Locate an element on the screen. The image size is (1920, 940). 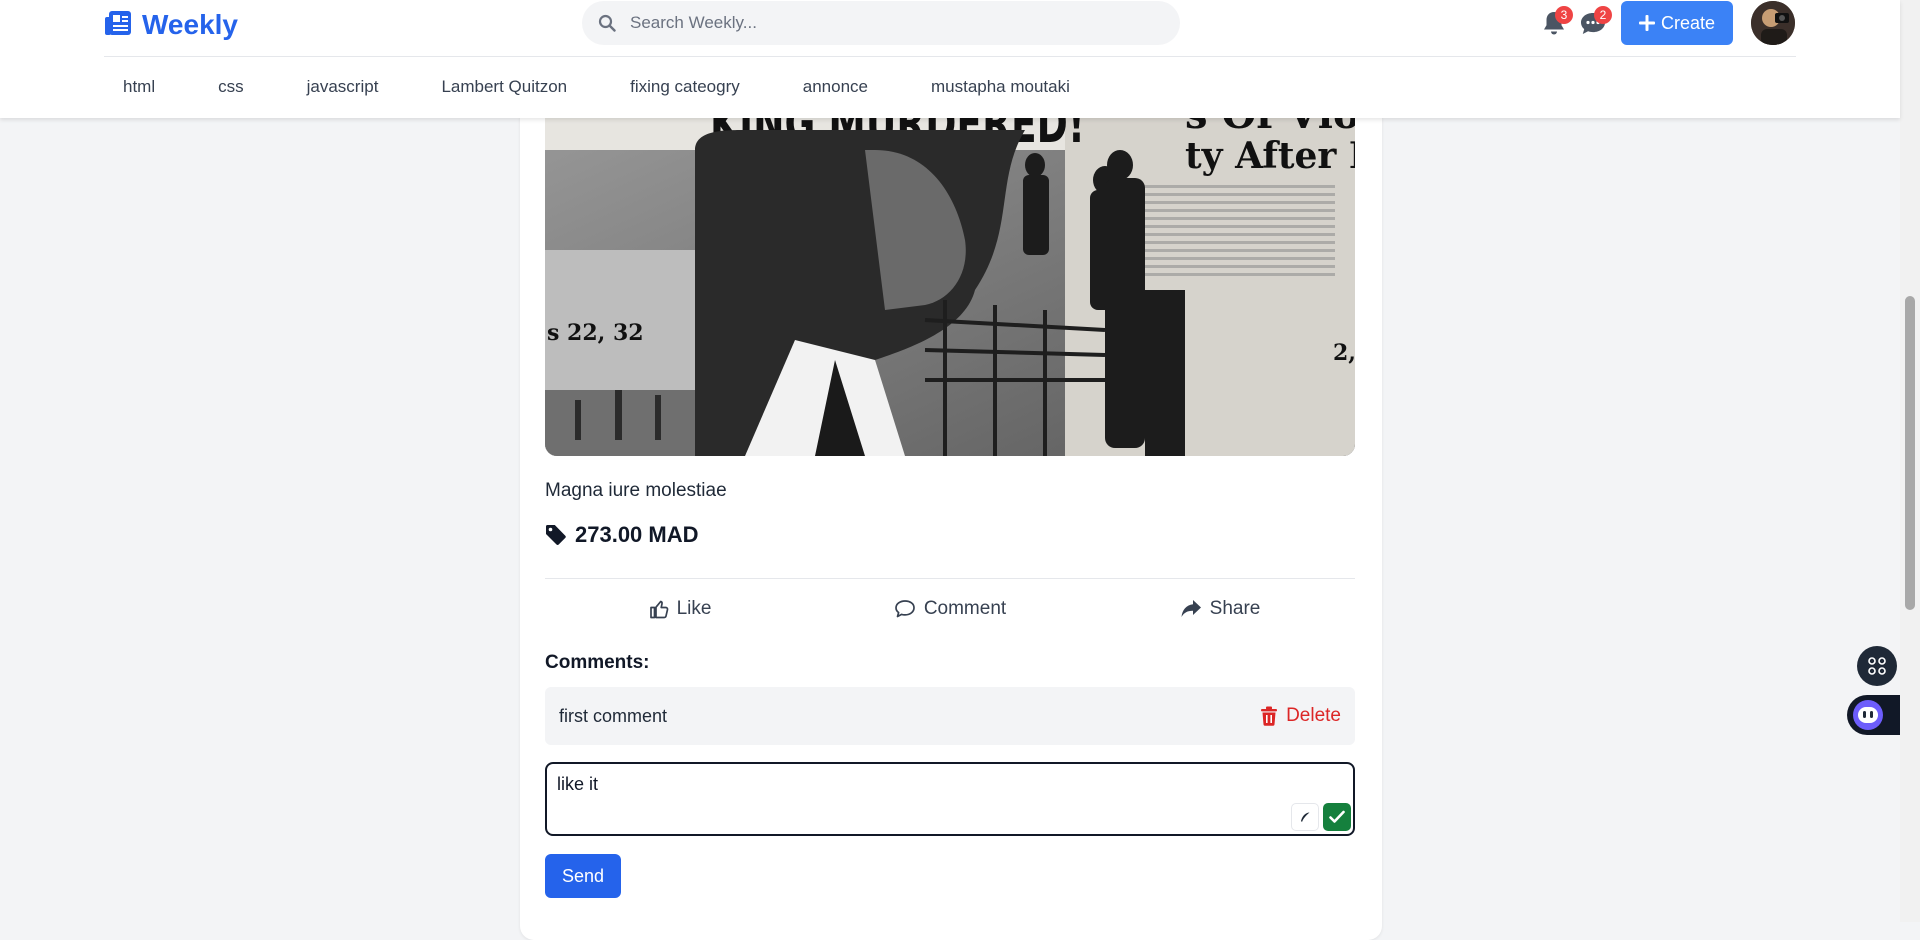
notifications-badge: 3 is located at coordinates (1564, 15).